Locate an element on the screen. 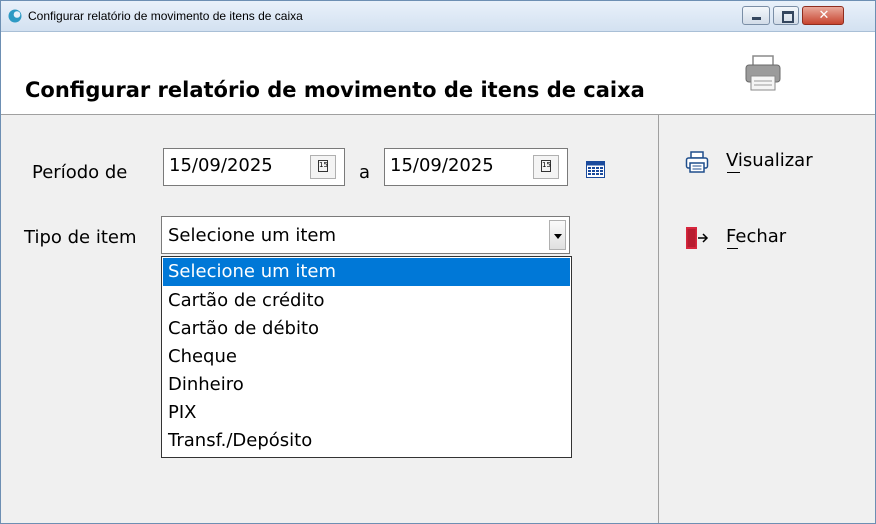 This screenshot has width=876, height=524. minimize-button is located at coordinates (756, 15).